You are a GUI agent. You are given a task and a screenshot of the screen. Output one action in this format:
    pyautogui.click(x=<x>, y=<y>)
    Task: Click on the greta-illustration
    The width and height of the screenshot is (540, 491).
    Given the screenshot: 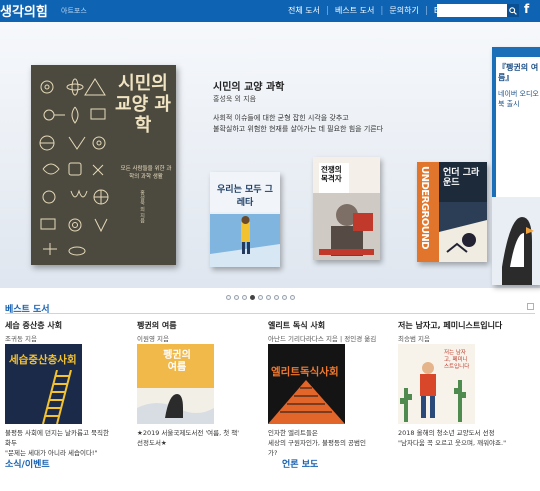 What is the action you would take?
    pyautogui.click(x=245, y=240)
    